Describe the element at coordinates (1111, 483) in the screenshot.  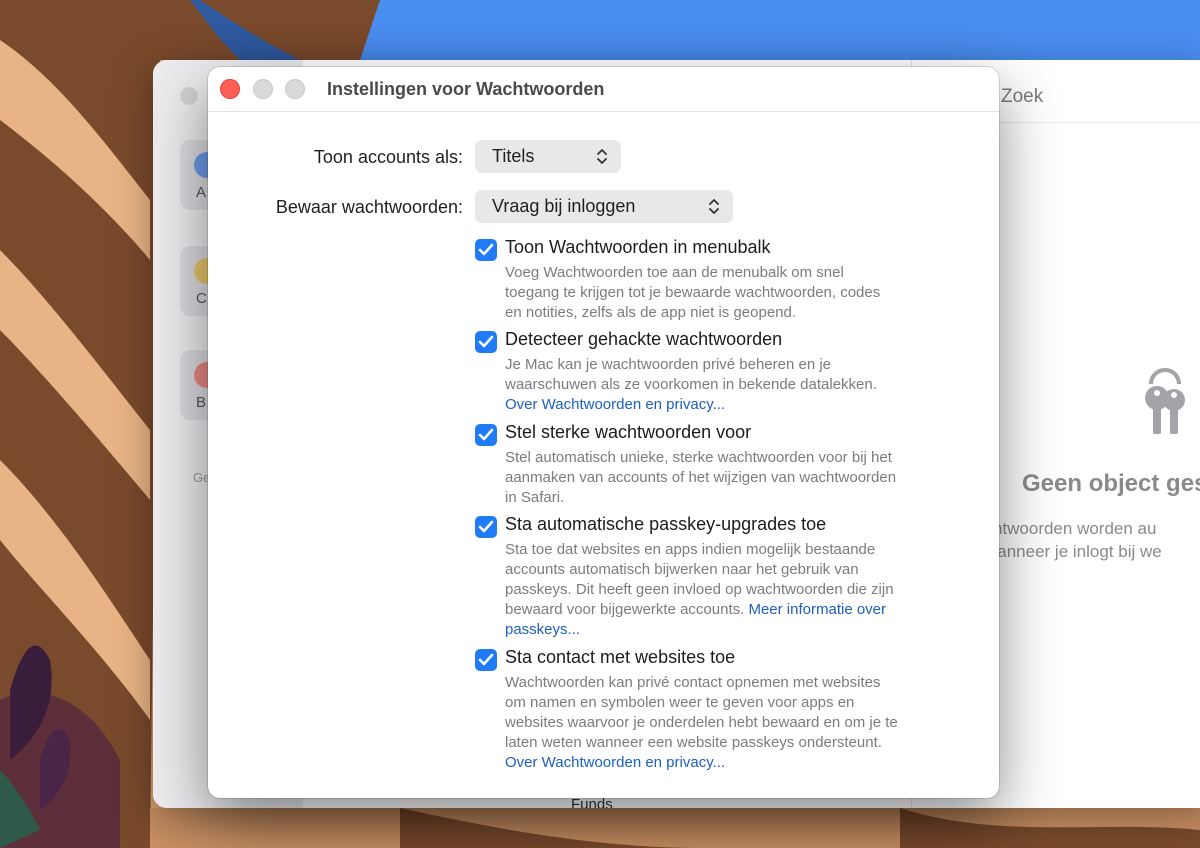
I see `empty-state-title: Geen object ges` at that location.